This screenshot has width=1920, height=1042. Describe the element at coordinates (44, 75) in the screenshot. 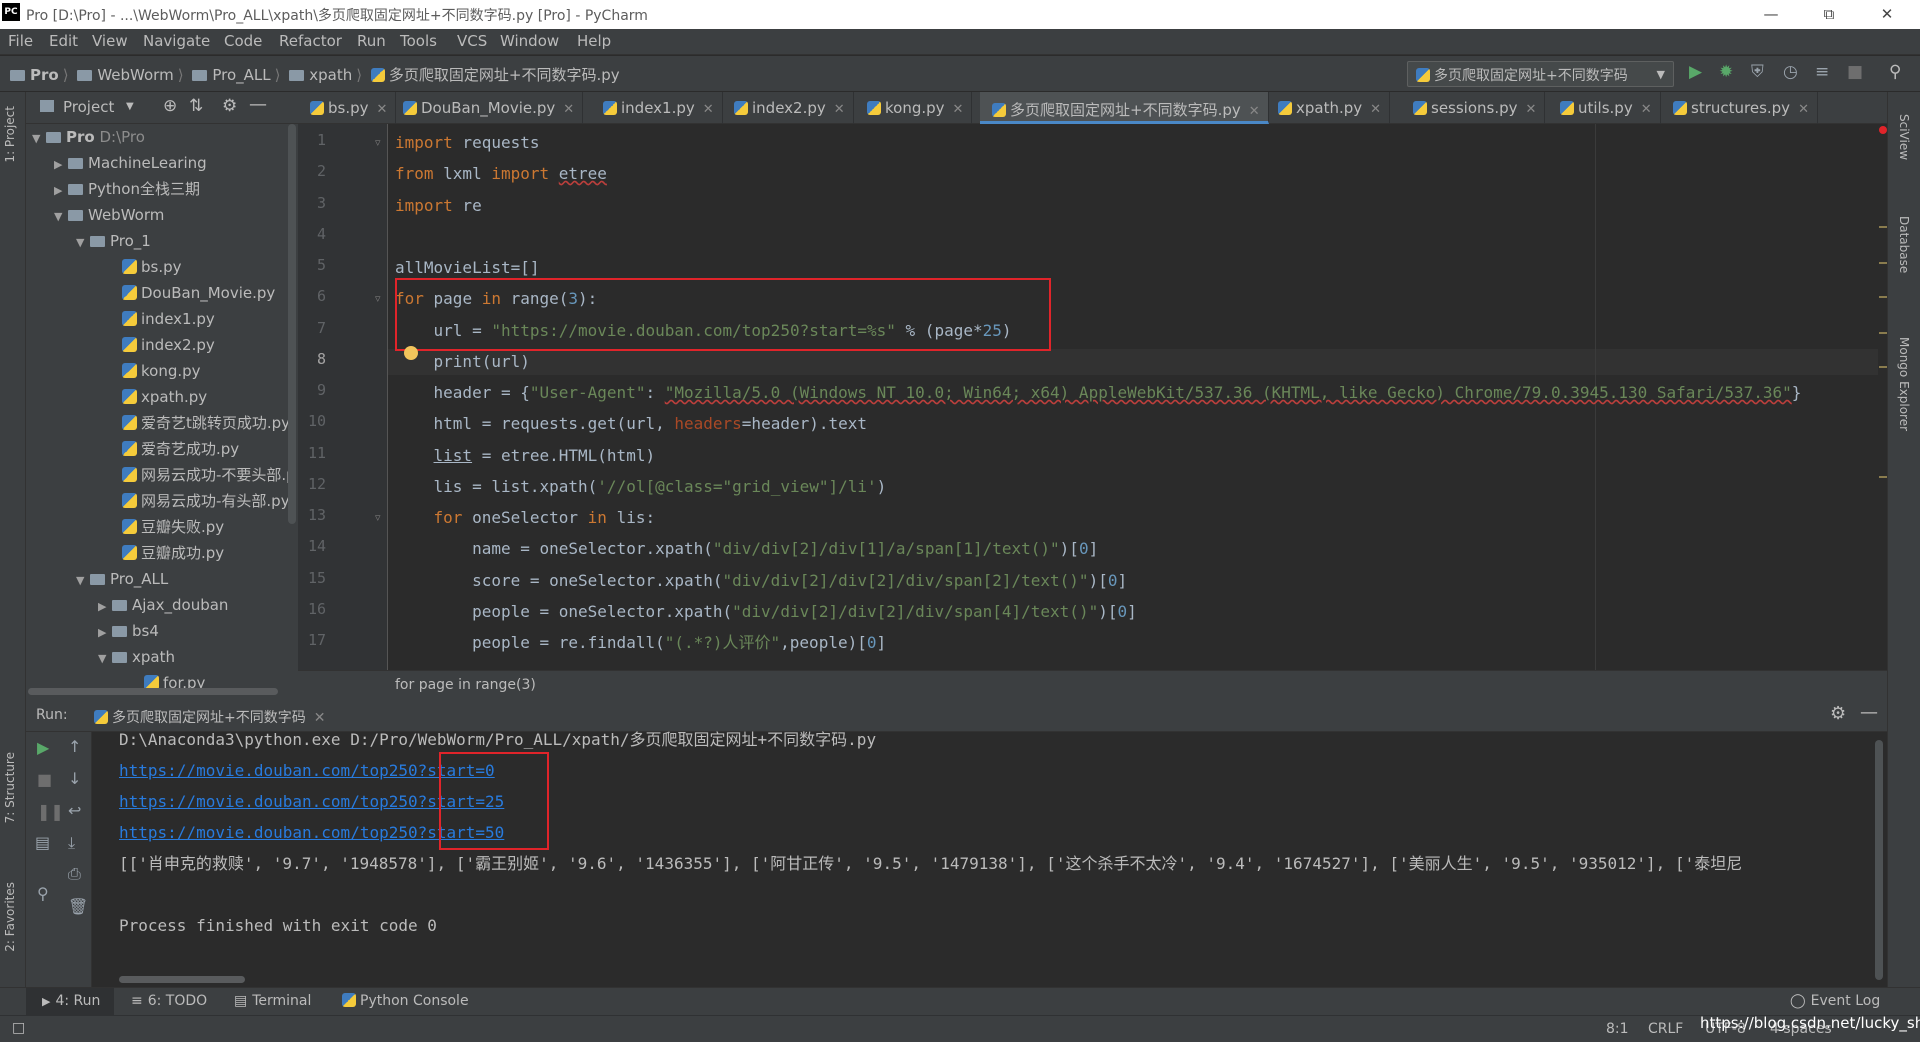

I see `breadcrumb-item: Pro` at that location.